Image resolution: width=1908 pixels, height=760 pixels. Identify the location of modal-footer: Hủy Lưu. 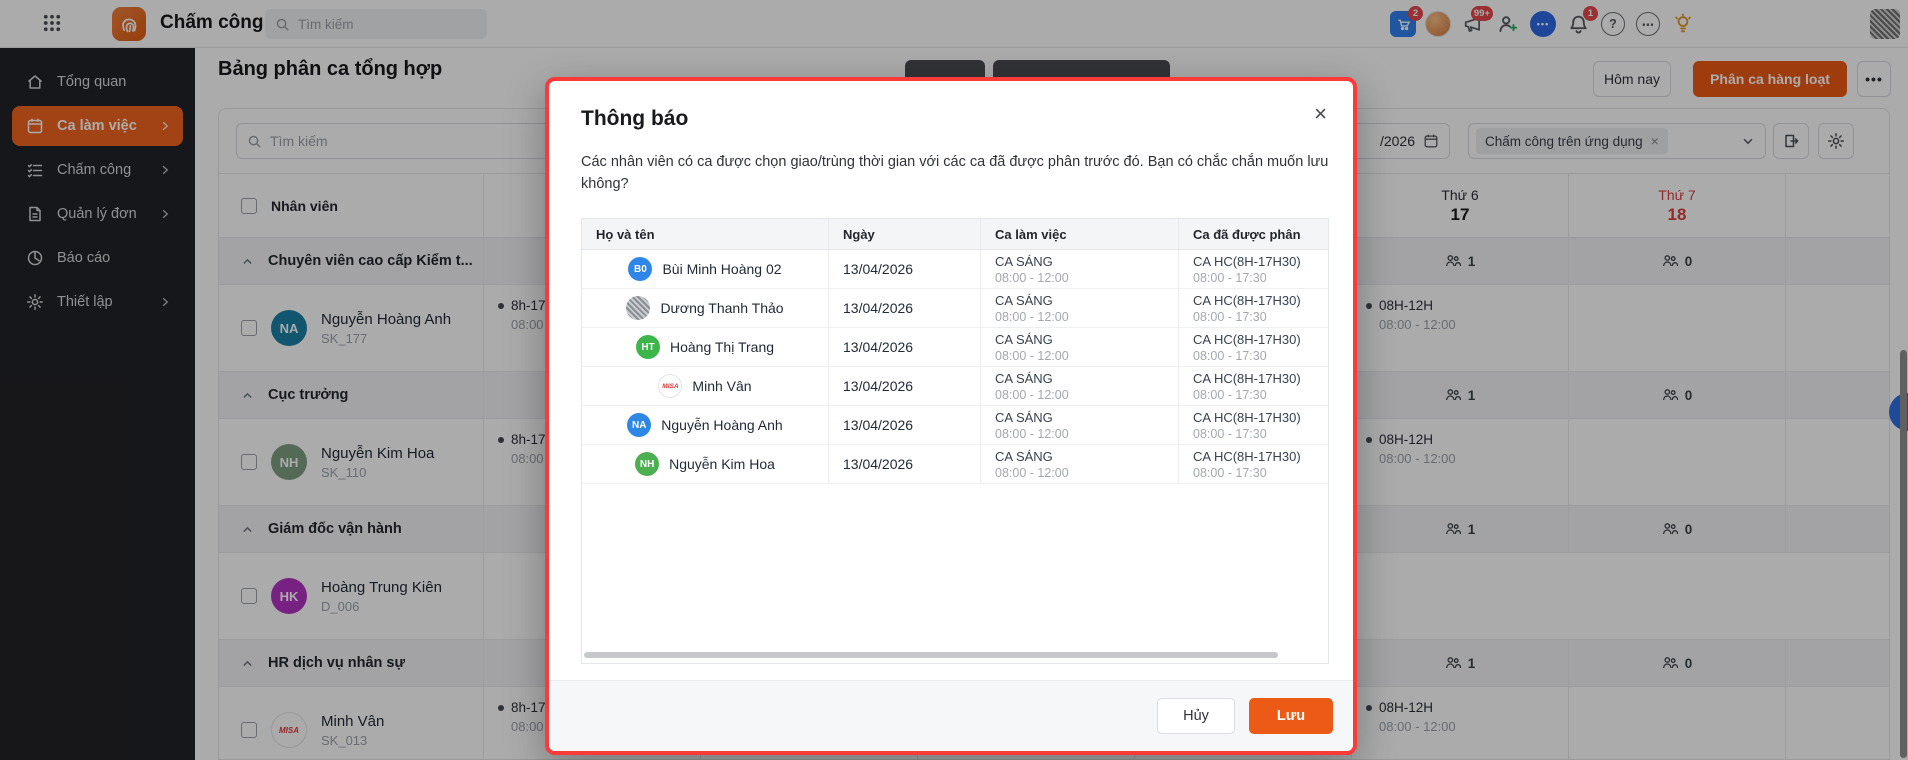
(951, 715).